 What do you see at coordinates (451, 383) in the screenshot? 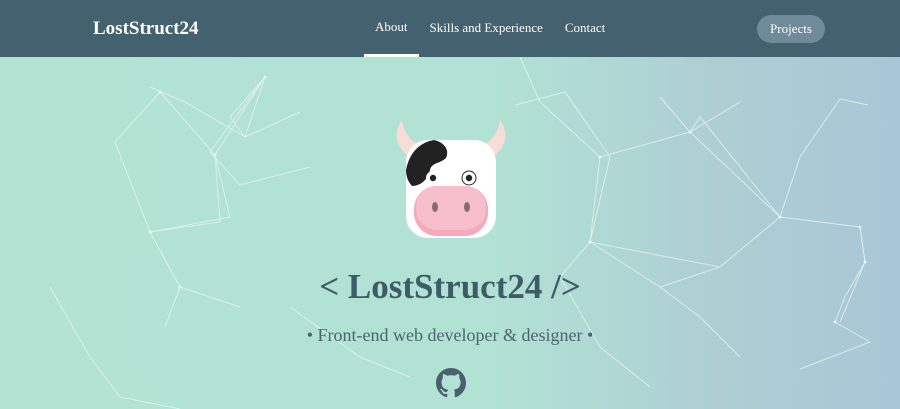
I see `github-icon` at bounding box center [451, 383].